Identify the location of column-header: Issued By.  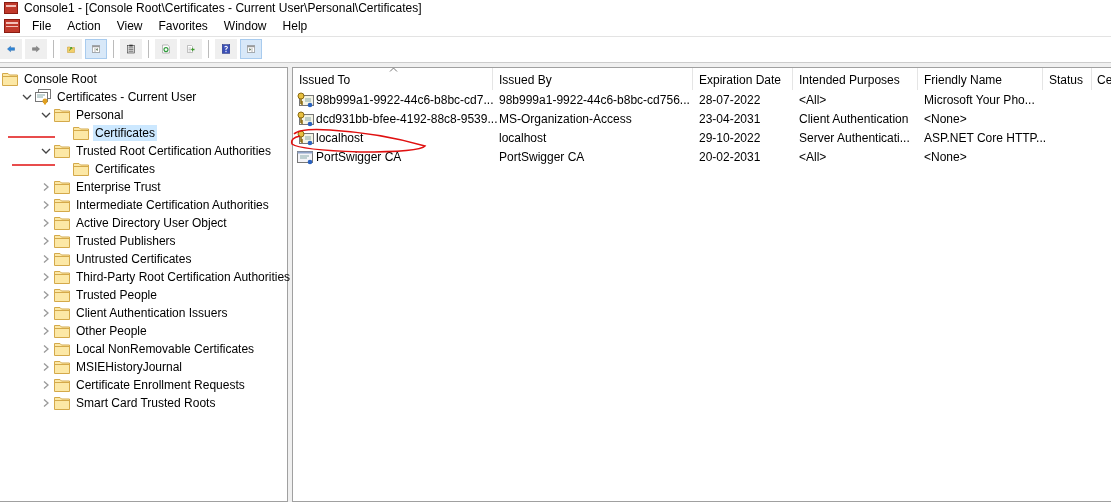
(593, 79).